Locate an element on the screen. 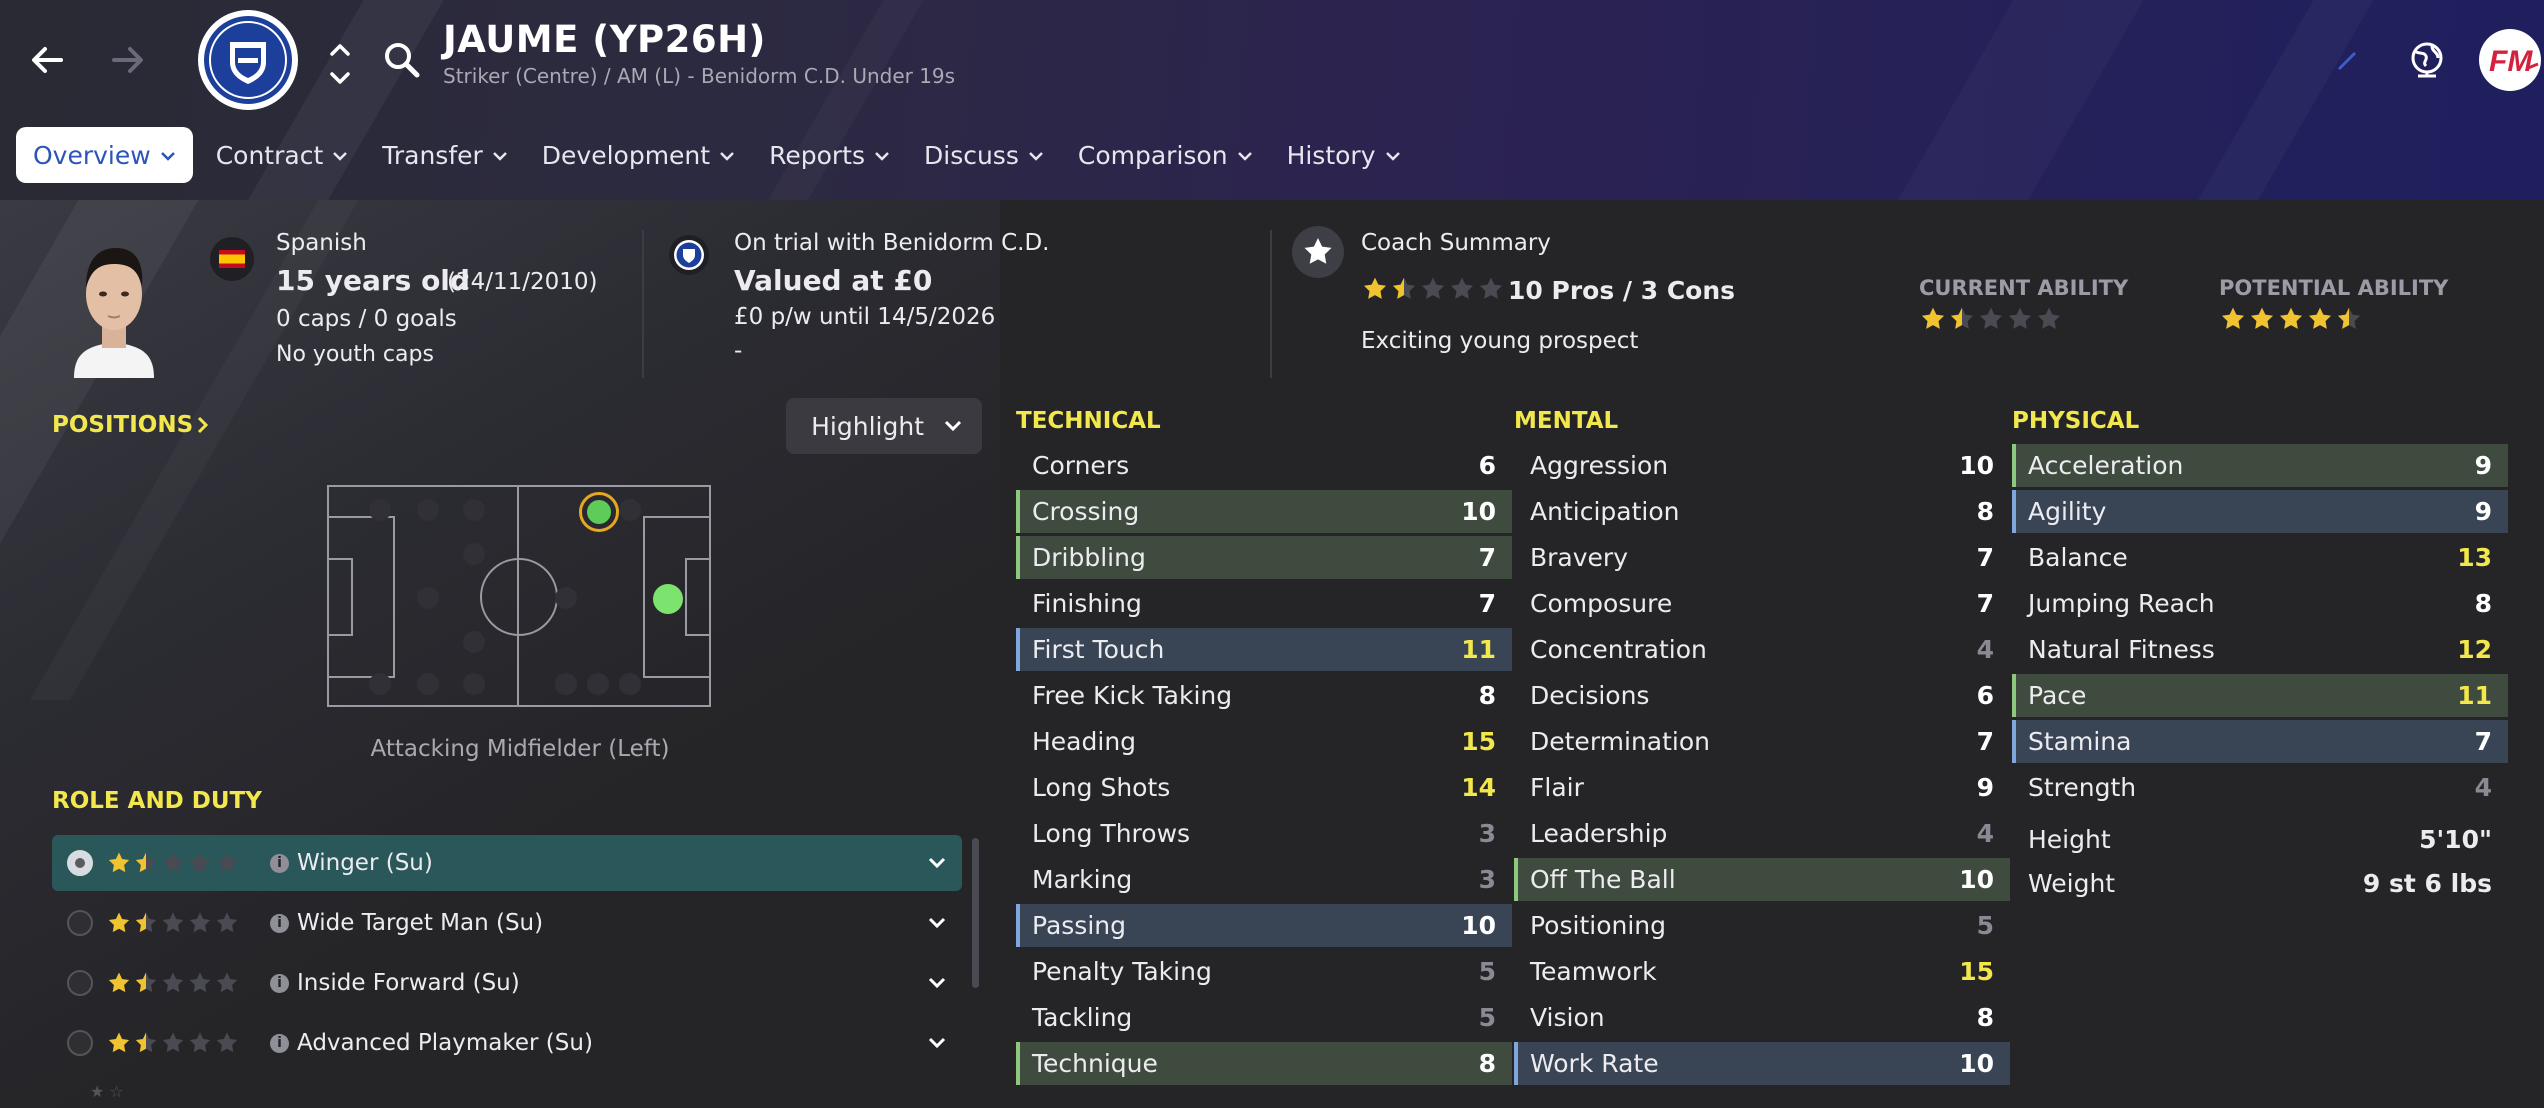 This screenshot has height=1108, width=2544. positions-link: POSITIONS is located at coordinates (131, 425).